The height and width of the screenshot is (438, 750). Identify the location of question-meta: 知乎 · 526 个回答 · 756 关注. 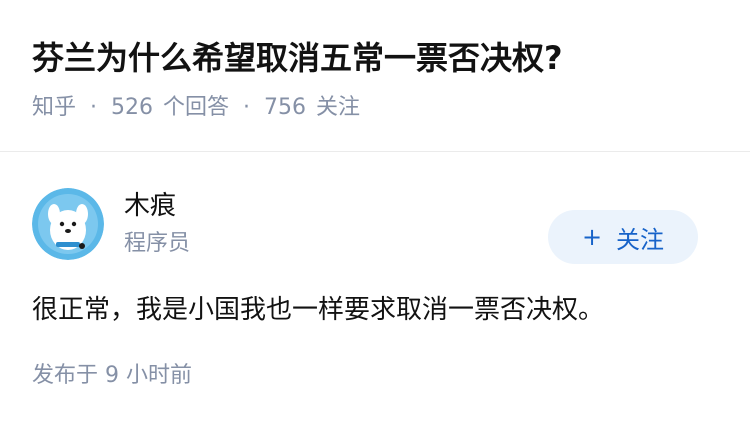
(375, 108).